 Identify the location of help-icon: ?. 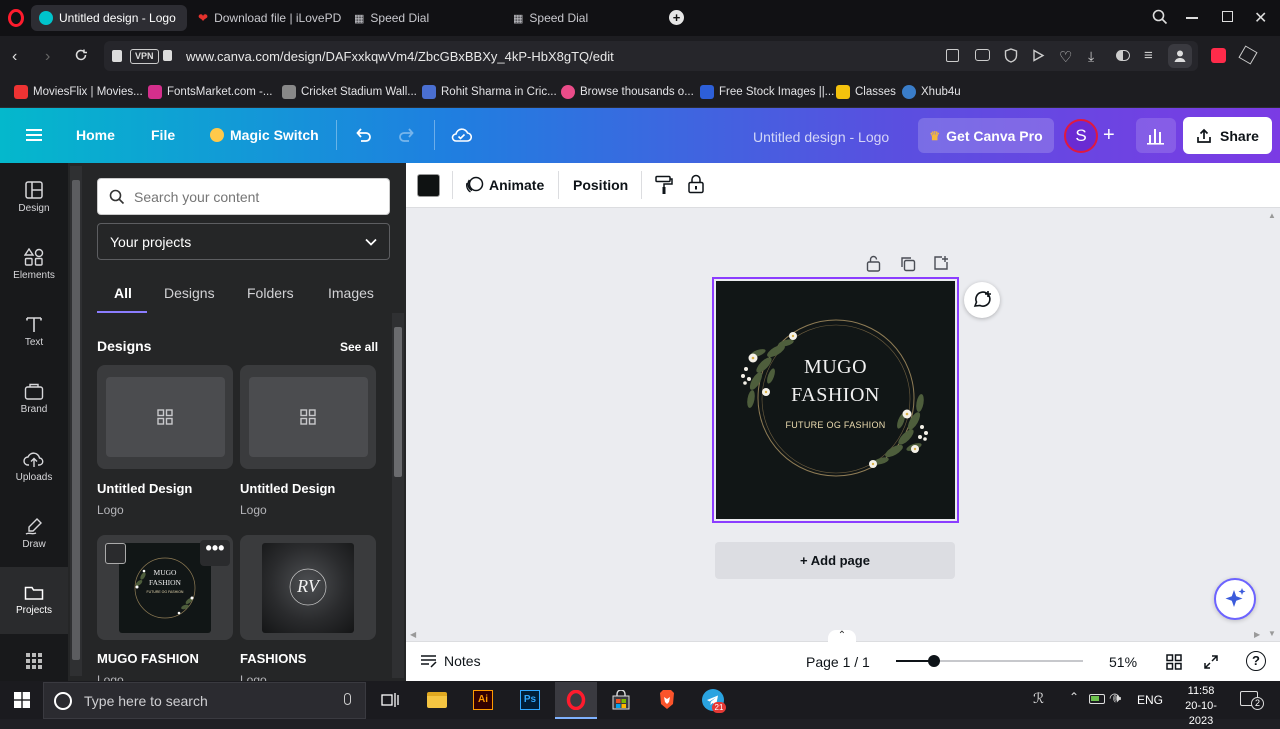
(1256, 661).